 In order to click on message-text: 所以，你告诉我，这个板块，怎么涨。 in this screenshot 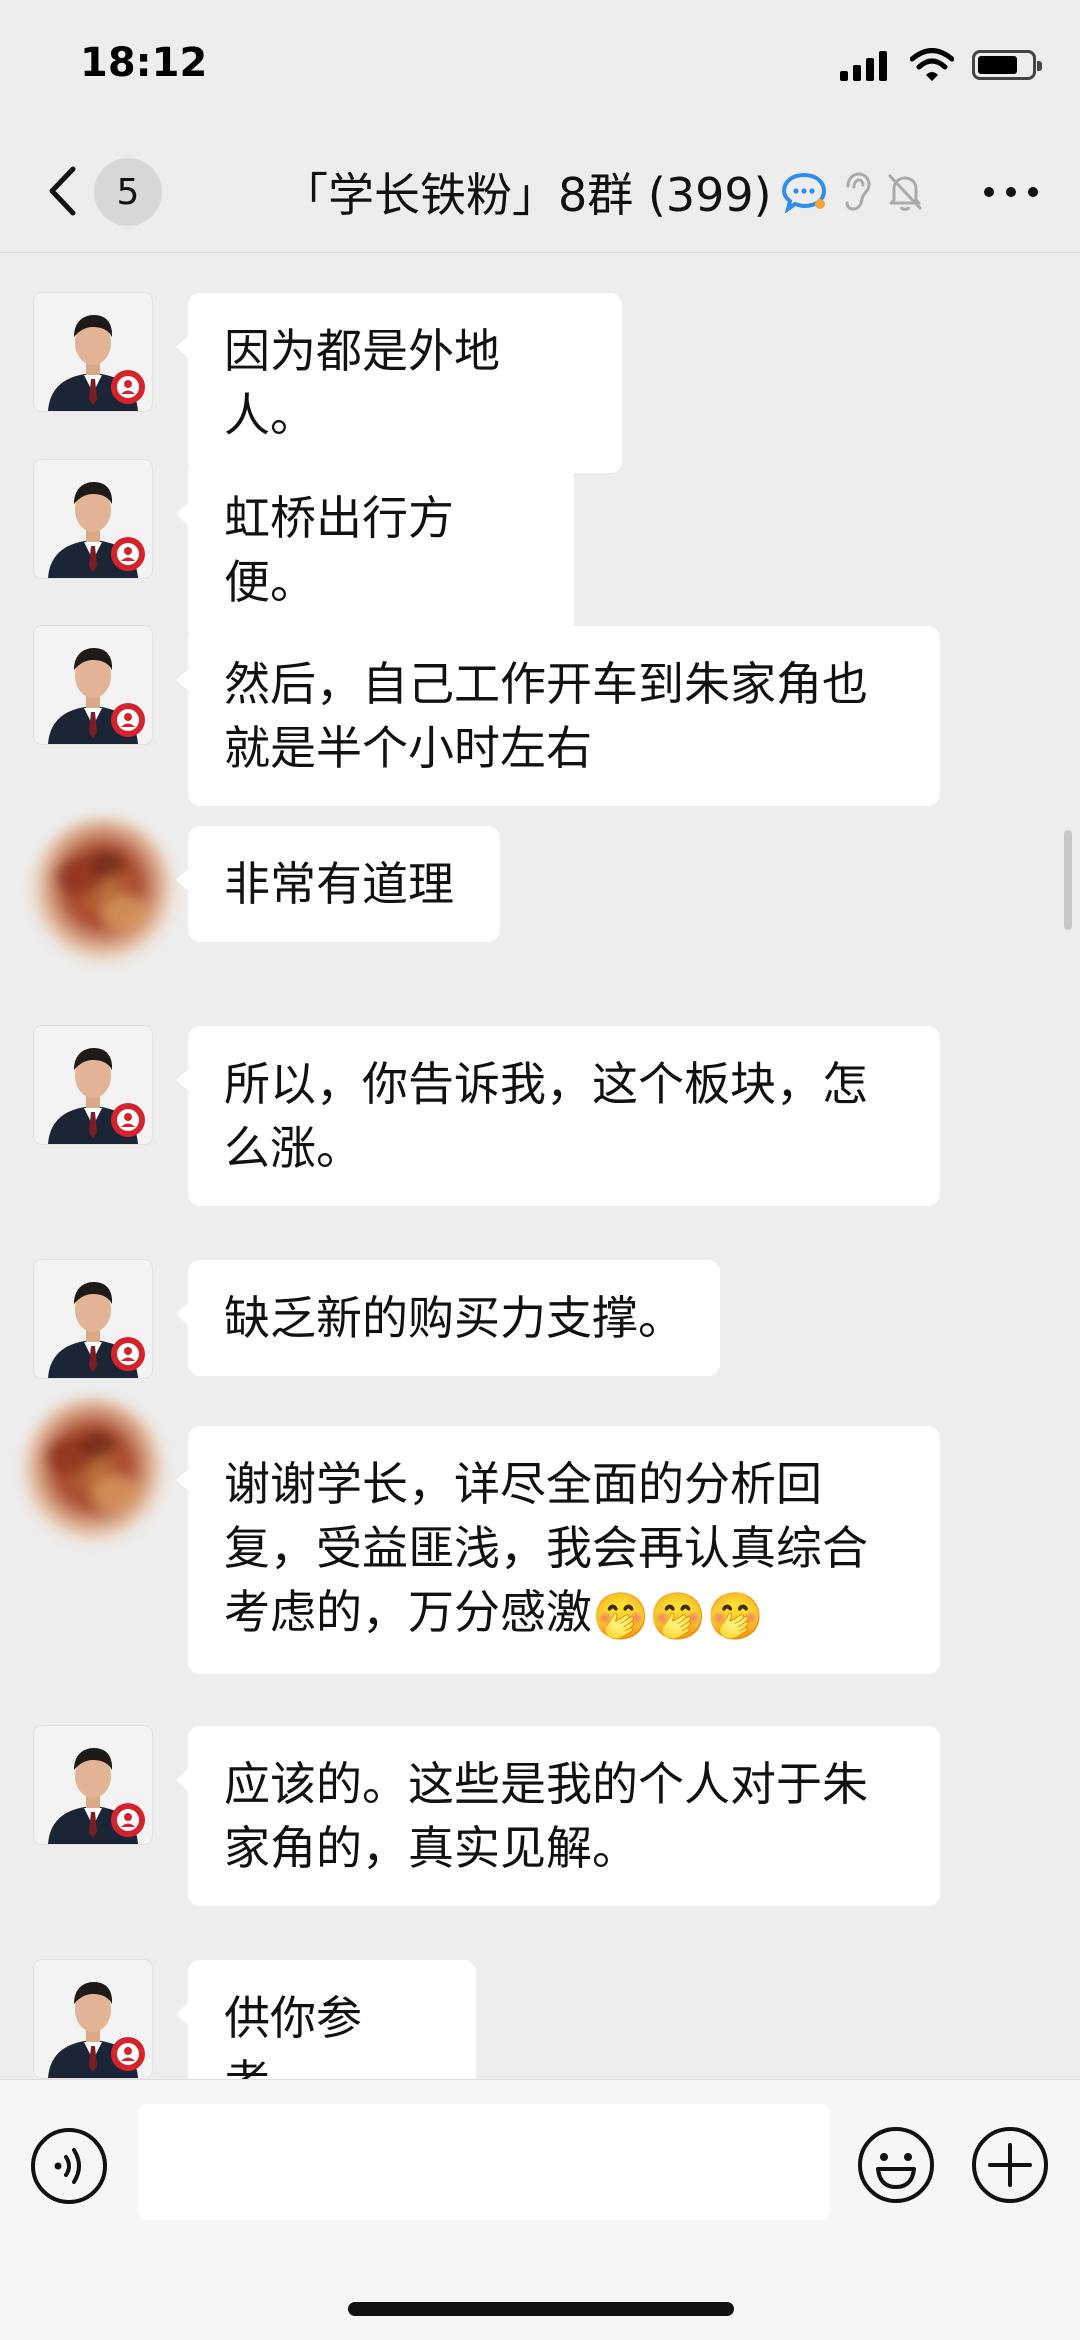, I will do `click(546, 1116)`.